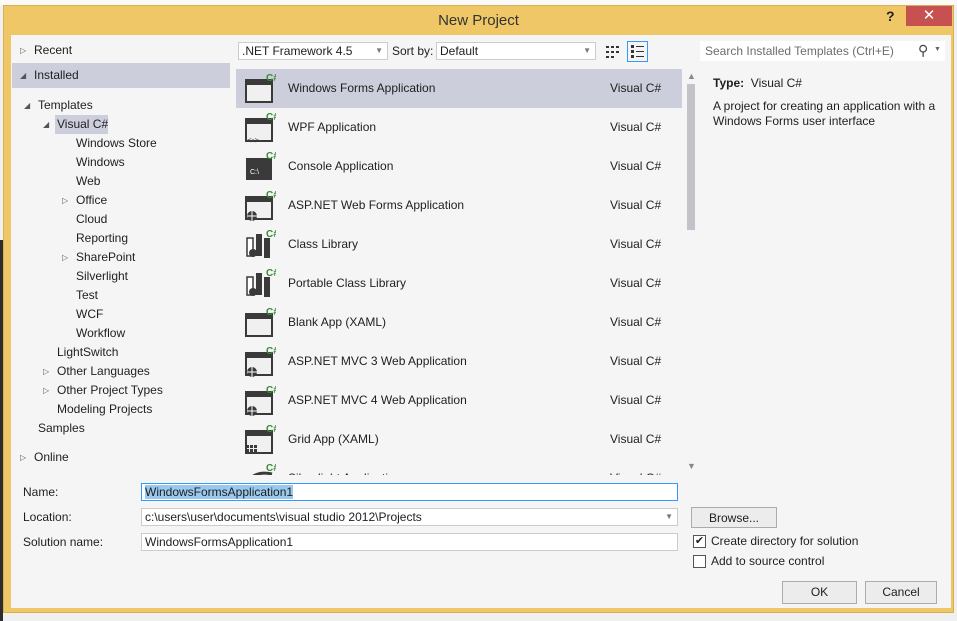  I want to click on tree-item-online: Online, so click(51, 457).